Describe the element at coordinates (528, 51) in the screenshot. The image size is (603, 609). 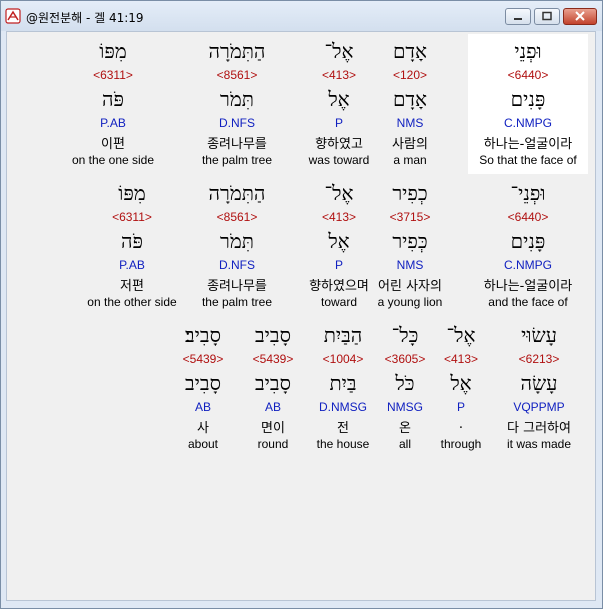
I see `hebrew-word: וּפְנֵי` at that location.